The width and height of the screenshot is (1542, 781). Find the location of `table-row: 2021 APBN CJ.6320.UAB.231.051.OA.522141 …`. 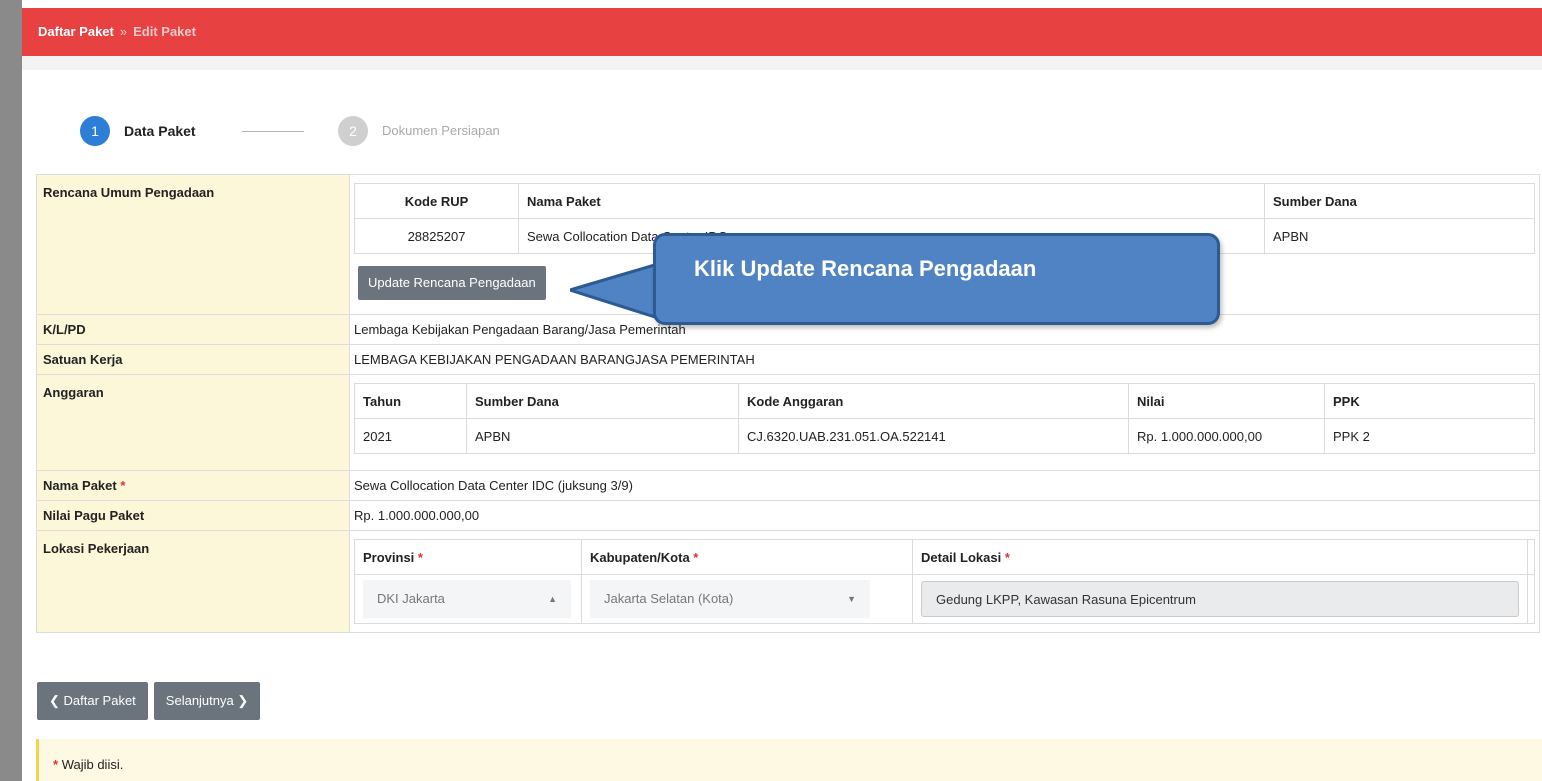

table-row: 2021 APBN CJ.6320.UAB.231.051.OA.522141 … is located at coordinates (944, 436).